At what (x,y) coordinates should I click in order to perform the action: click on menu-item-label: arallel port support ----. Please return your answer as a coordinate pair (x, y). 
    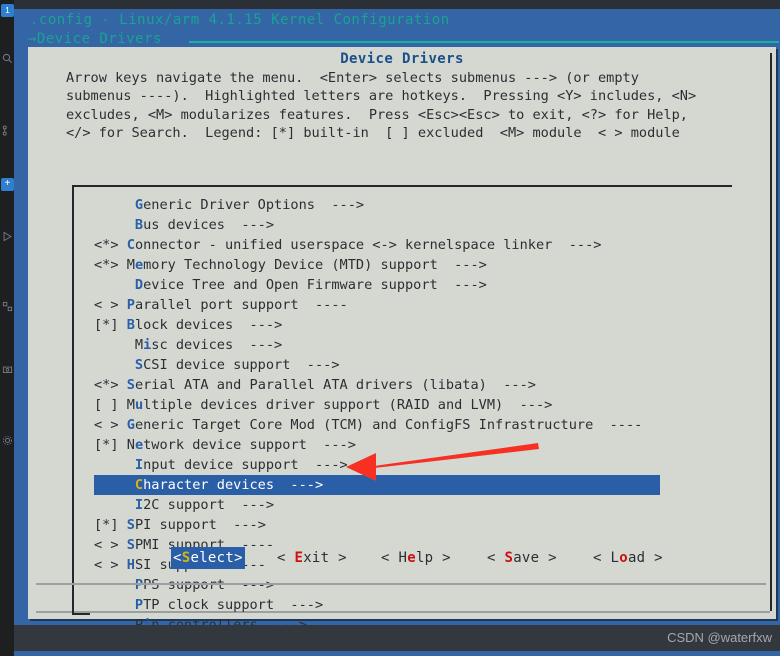
    Looking at the image, I should click on (241, 305).